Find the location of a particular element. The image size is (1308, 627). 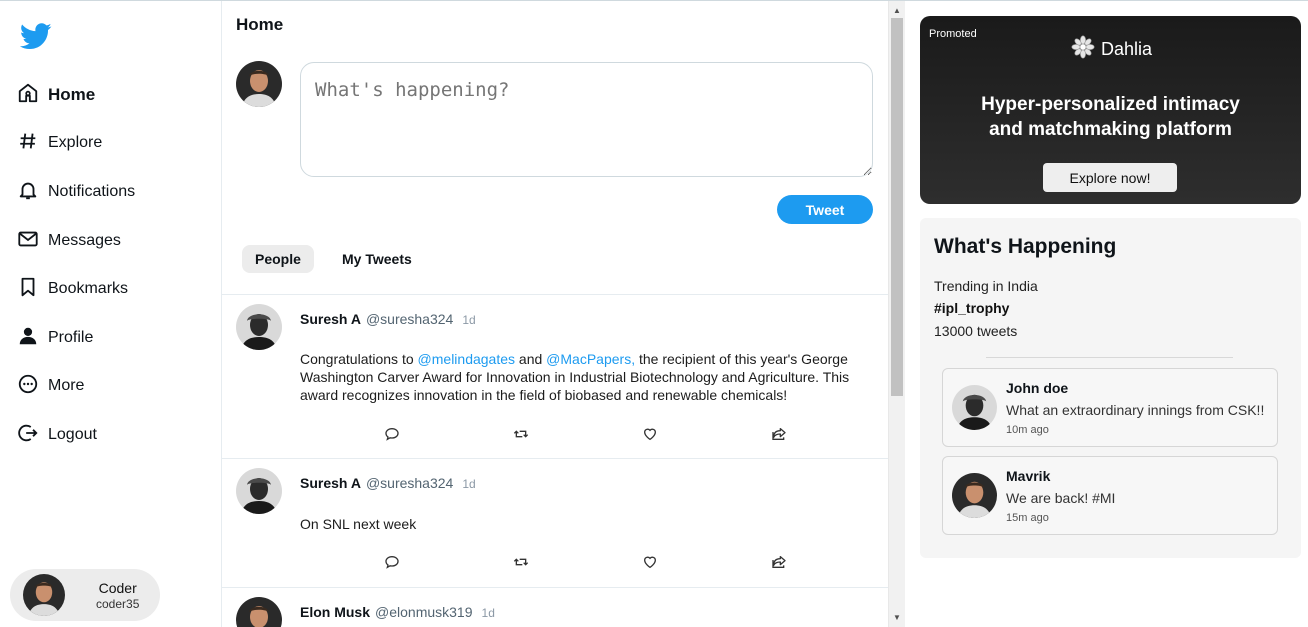

sidebar-item-label: Explore is located at coordinates (75, 142).